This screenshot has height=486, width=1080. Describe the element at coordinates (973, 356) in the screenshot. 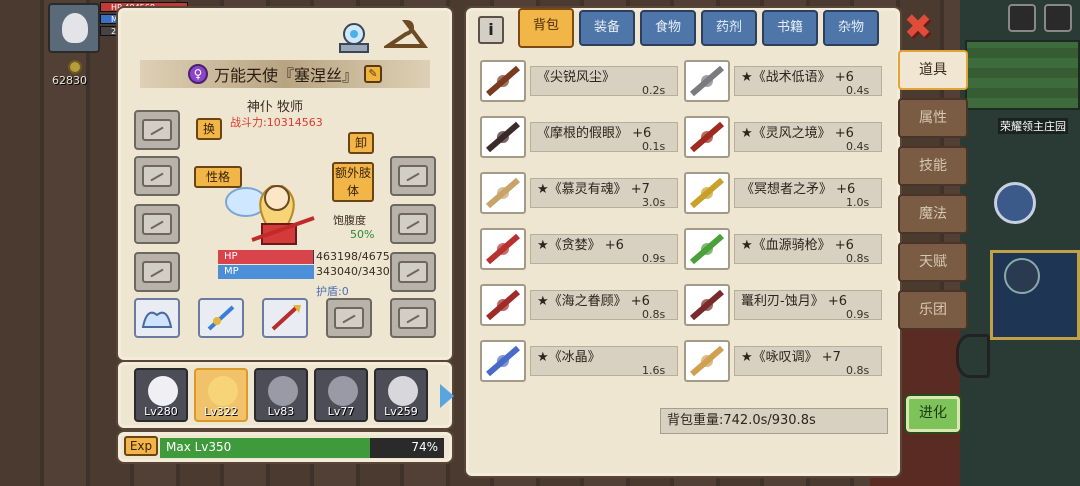

I see `bow-icon` at that location.